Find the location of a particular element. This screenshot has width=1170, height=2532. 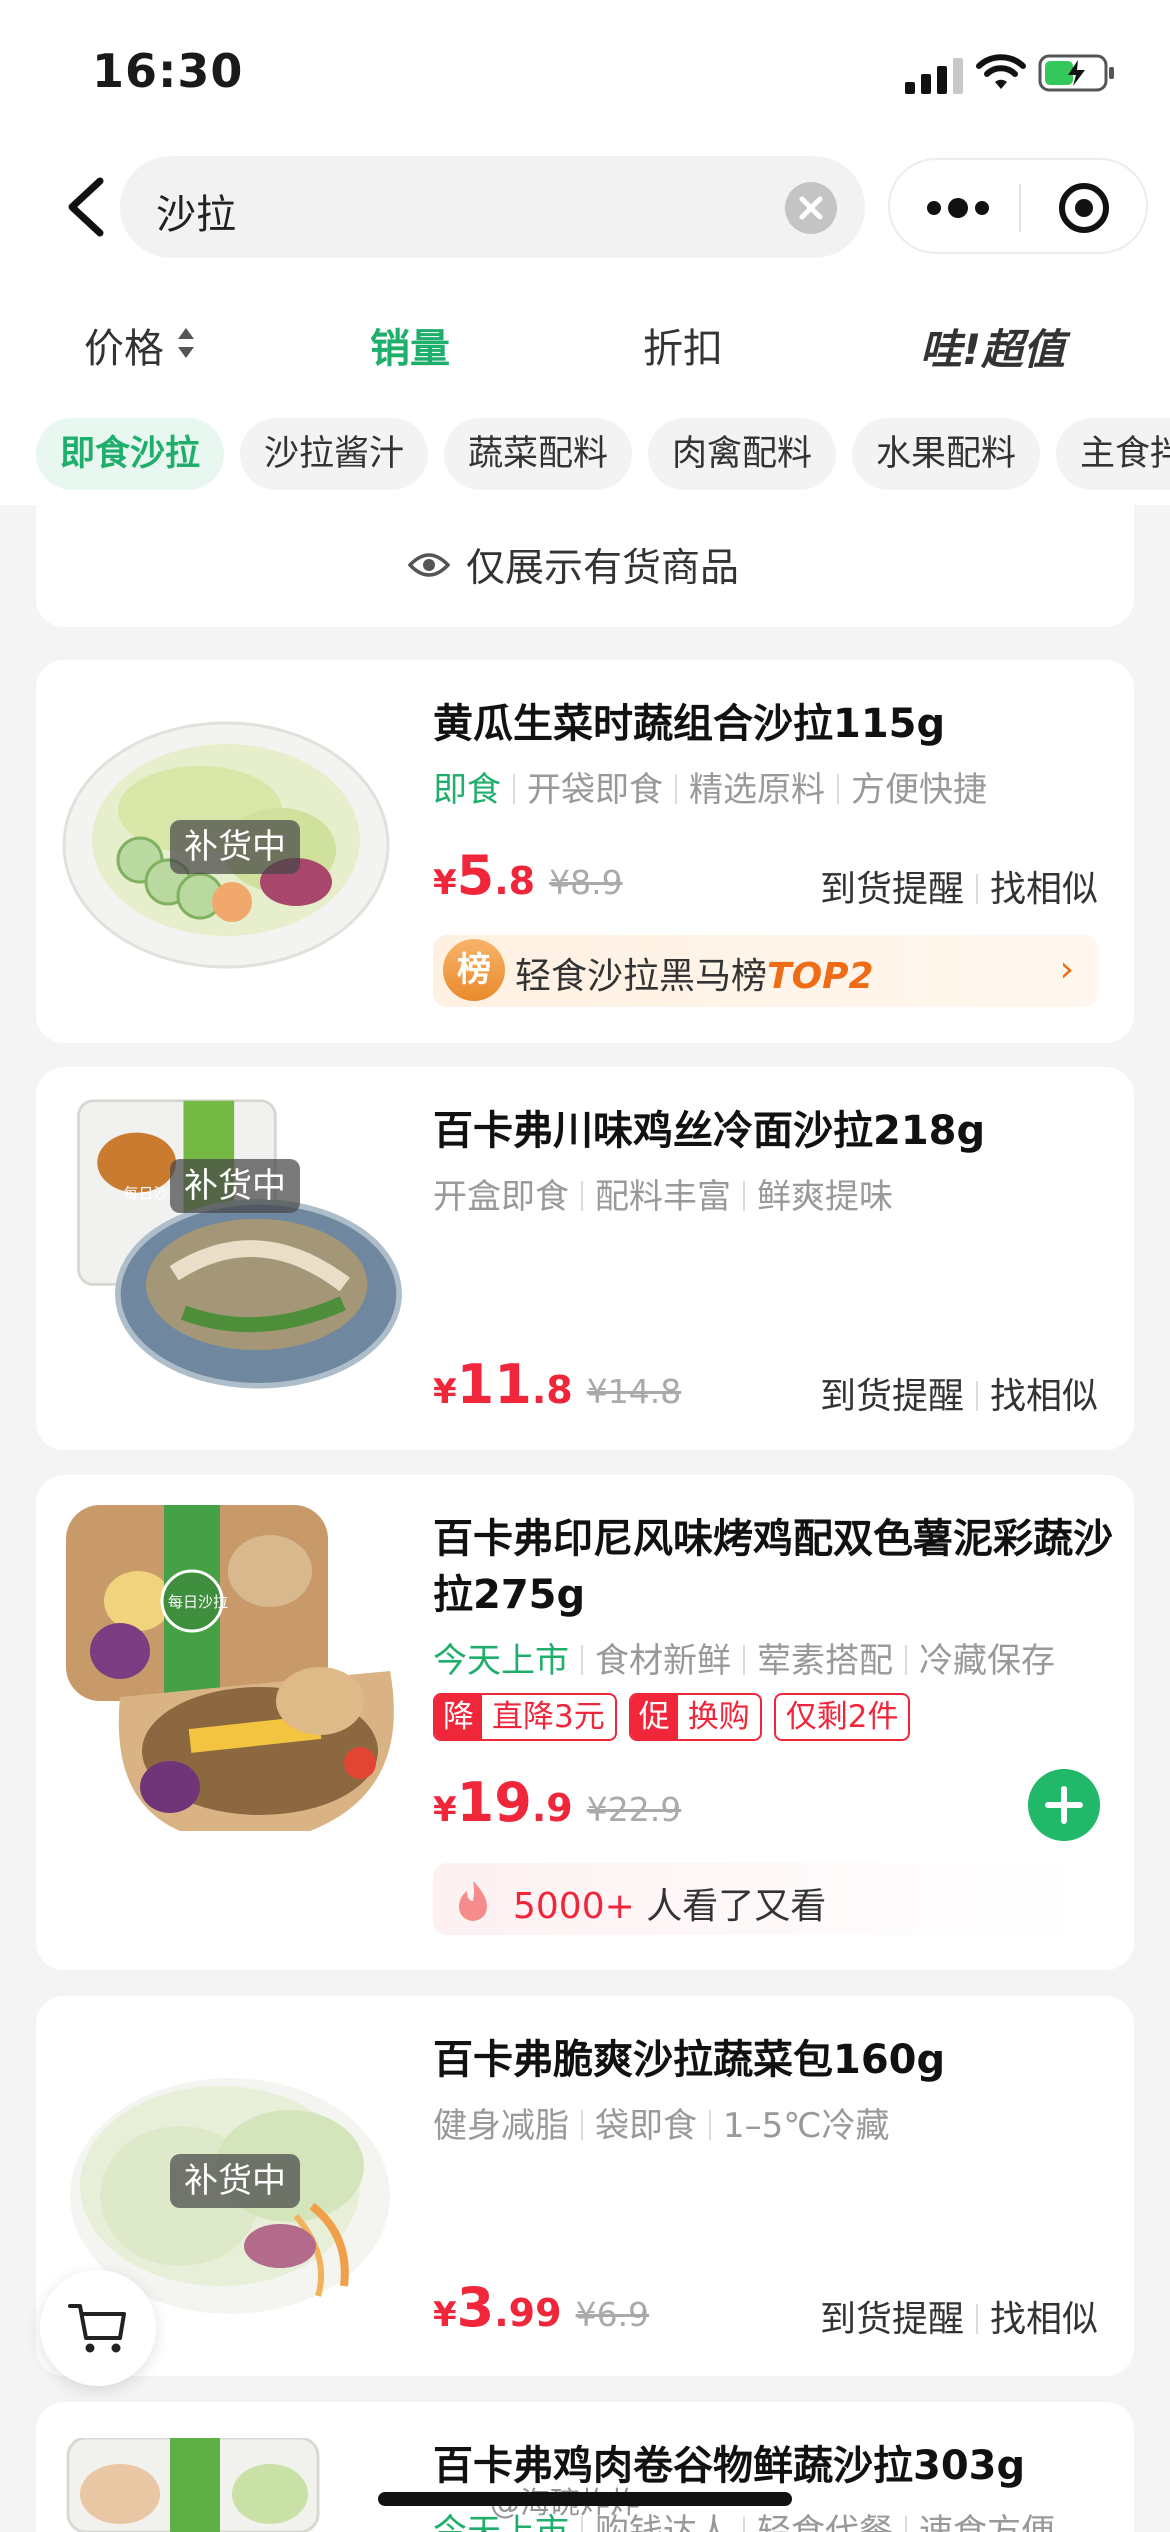

clear-search-icon is located at coordinates (811, 208).